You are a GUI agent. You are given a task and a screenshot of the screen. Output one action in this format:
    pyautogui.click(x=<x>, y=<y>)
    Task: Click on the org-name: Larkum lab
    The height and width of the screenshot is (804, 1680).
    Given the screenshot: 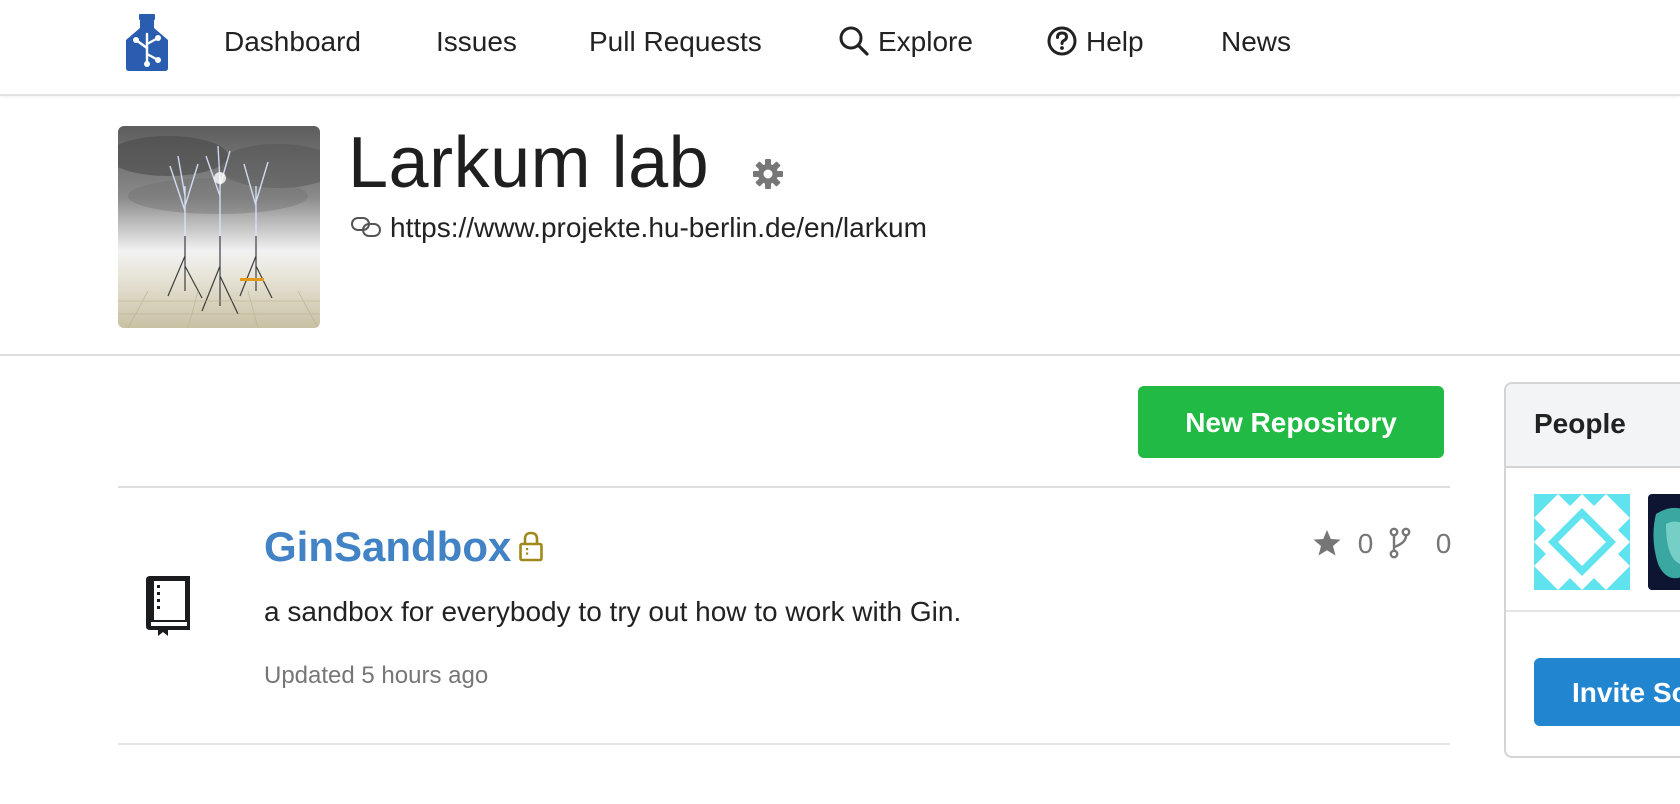 What is the action you would take?
    pyautogui.click(x=529, y=163)
    